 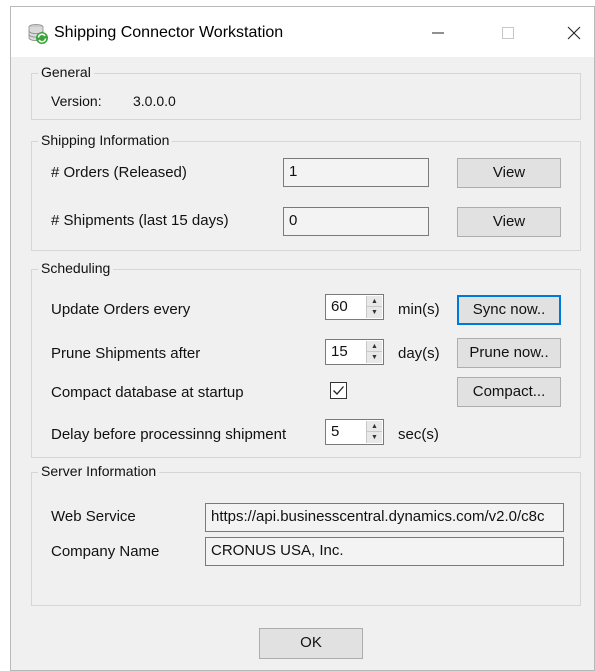 What do you see at coordinates (302, 32) in the screenshot?
I see `title-bar: Shipping Connector Workstation` at bounding box center [302, 32].